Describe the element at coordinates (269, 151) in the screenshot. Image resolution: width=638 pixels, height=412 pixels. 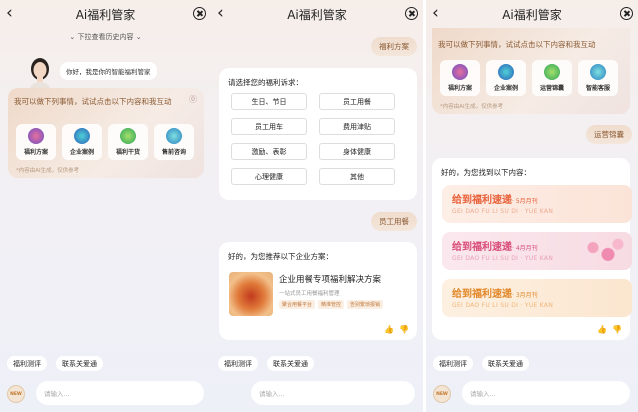
I see `option-chip: 激励、表彰` at that location.